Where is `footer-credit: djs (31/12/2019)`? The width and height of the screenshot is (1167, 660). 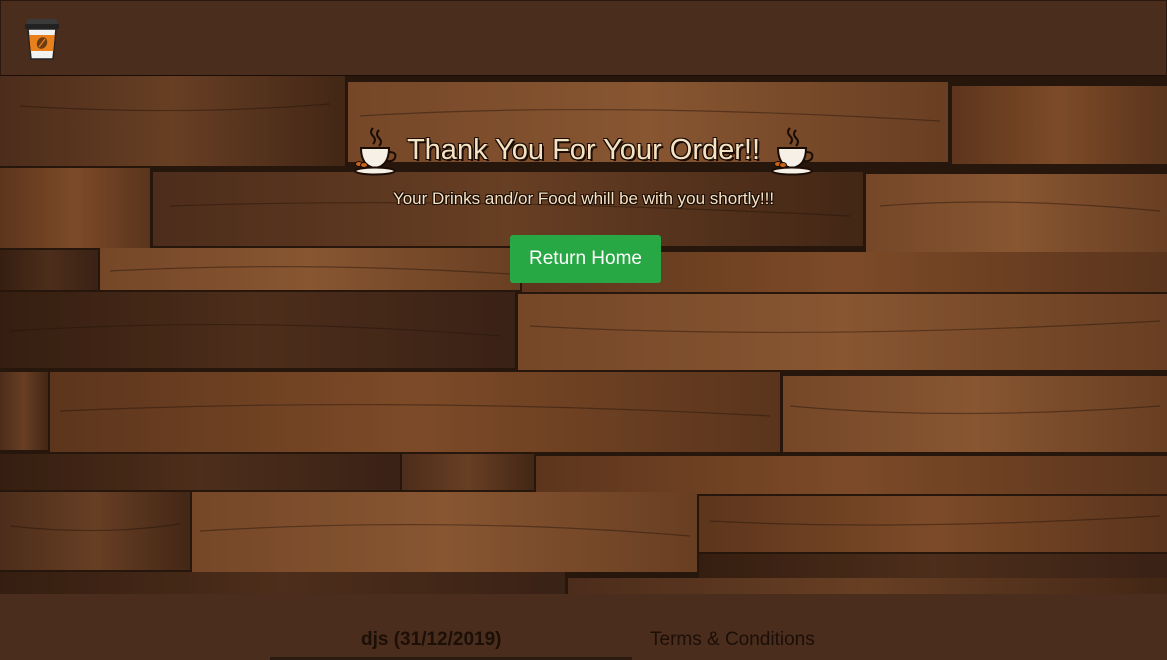
footer-credit: djs (31/12/2019) is located at coordinates (431, 639).